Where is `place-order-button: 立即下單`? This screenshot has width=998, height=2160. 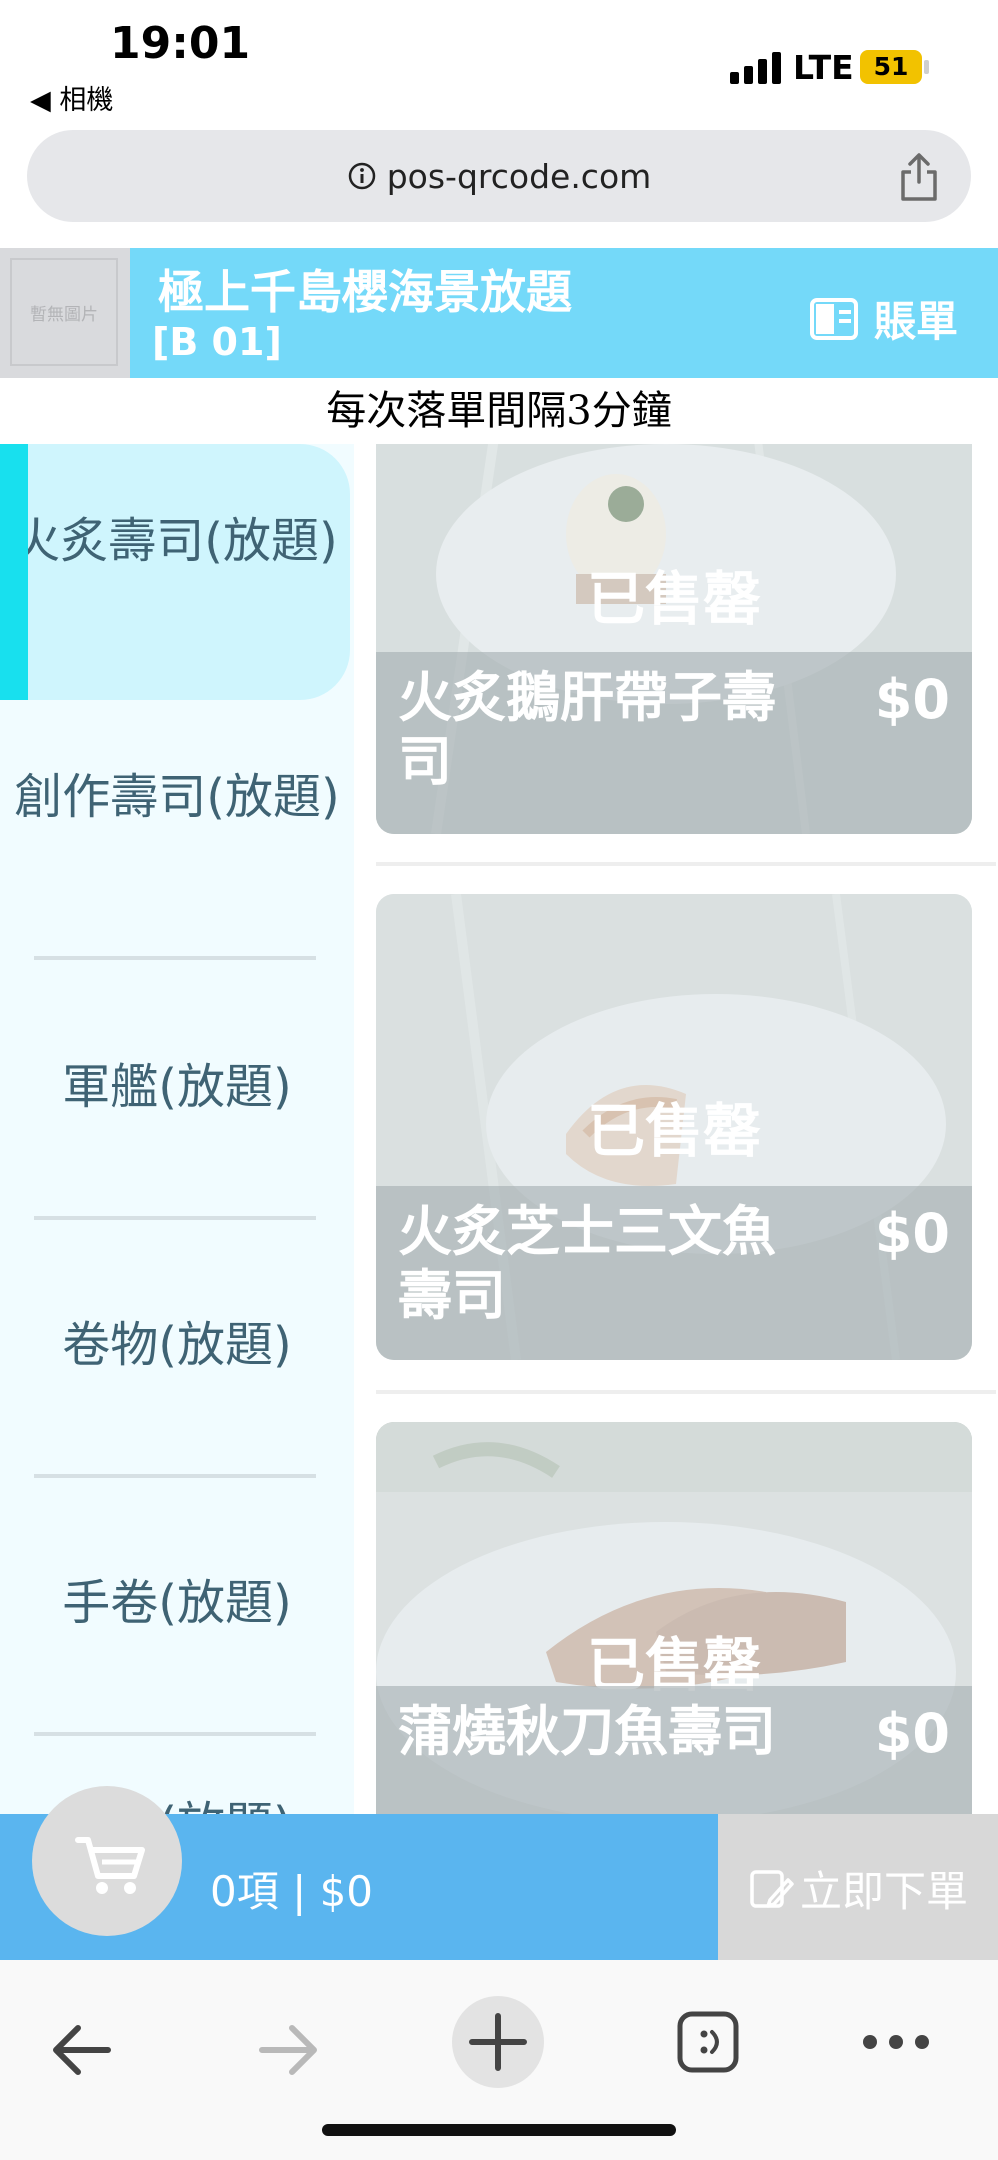
place-order-button: 立即下單 is located at coordinates (858, 1887).